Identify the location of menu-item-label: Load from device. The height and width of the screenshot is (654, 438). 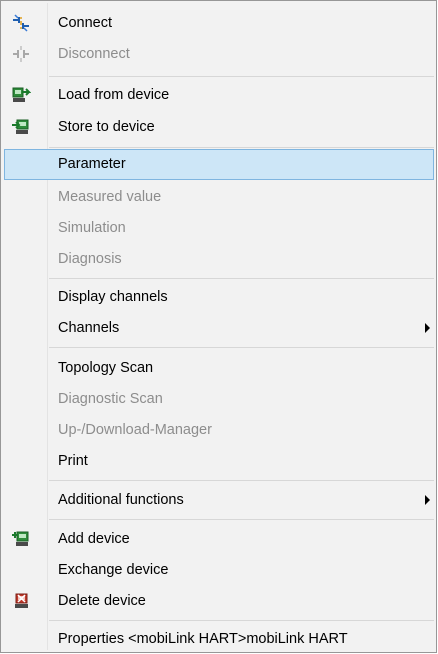
(114, 95).